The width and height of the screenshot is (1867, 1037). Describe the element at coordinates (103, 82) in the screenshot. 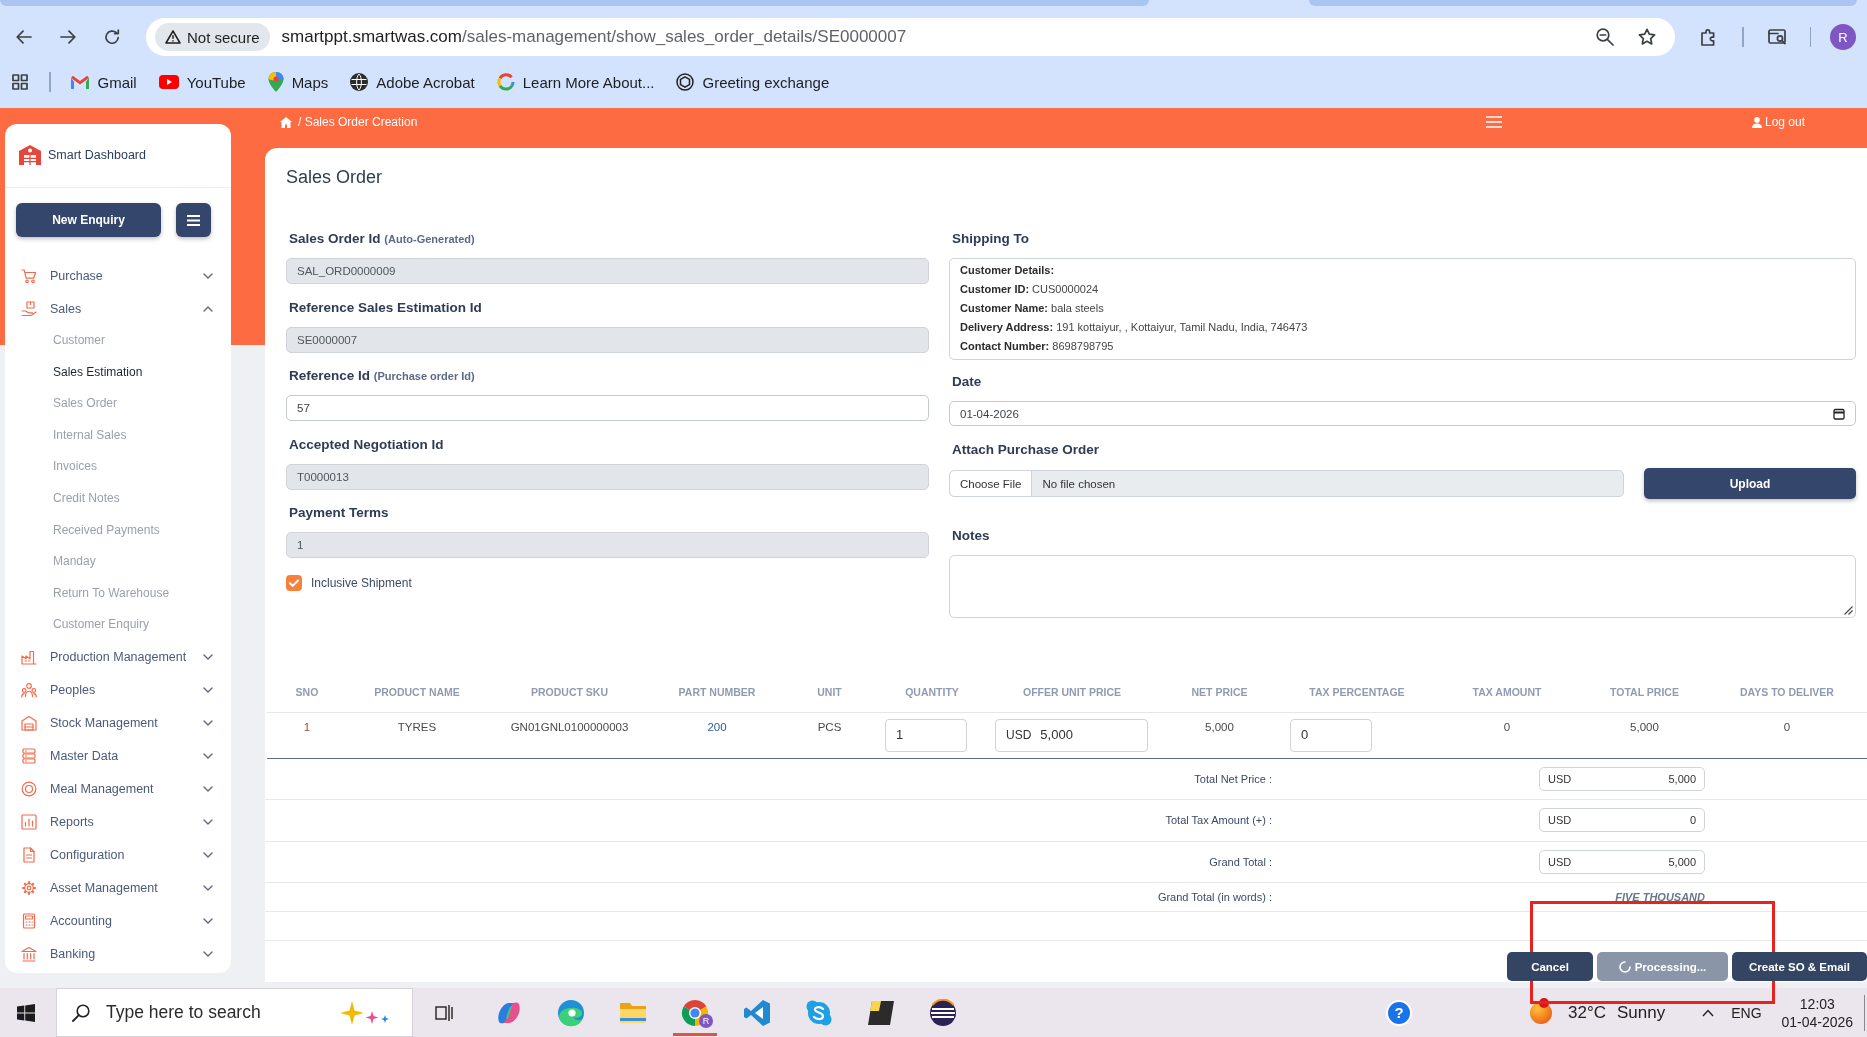

I see `bookmark-item: Gmail` at that location.